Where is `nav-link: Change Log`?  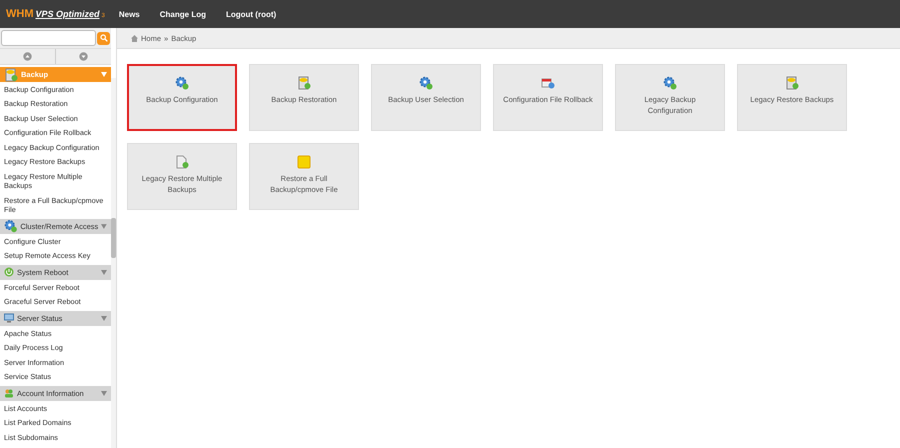
nav-link: Change Log is located at coordinates (183, 14).